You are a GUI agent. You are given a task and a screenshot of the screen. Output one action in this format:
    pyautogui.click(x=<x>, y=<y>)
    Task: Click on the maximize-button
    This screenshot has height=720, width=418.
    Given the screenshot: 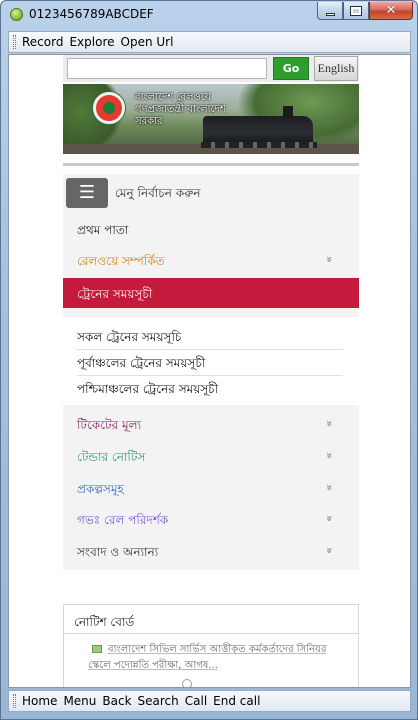 What is the action you would take?
    pyautogui.click(x=356, y=11)
    